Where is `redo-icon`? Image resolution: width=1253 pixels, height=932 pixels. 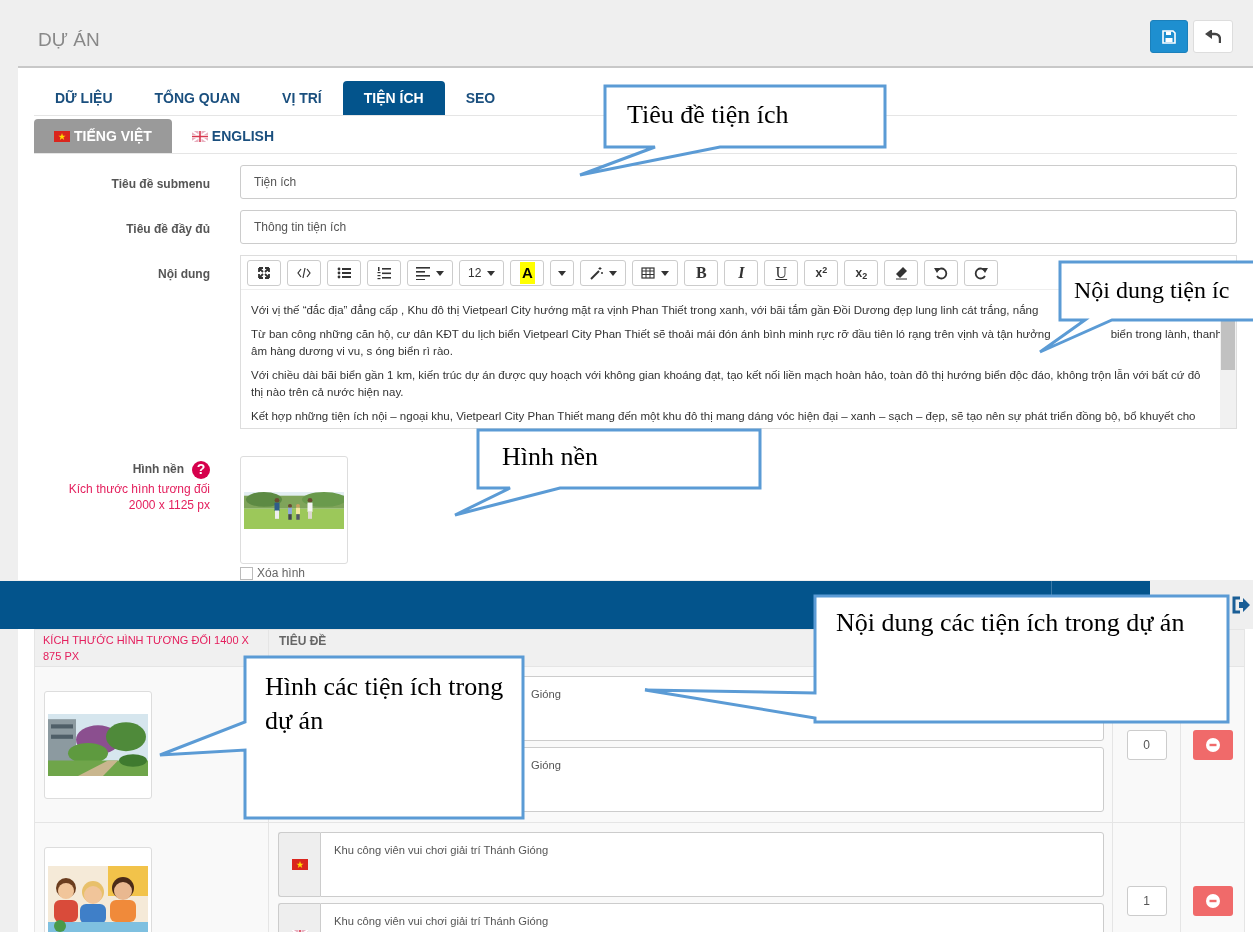
redo-icon is located at coordinates (981, 273).